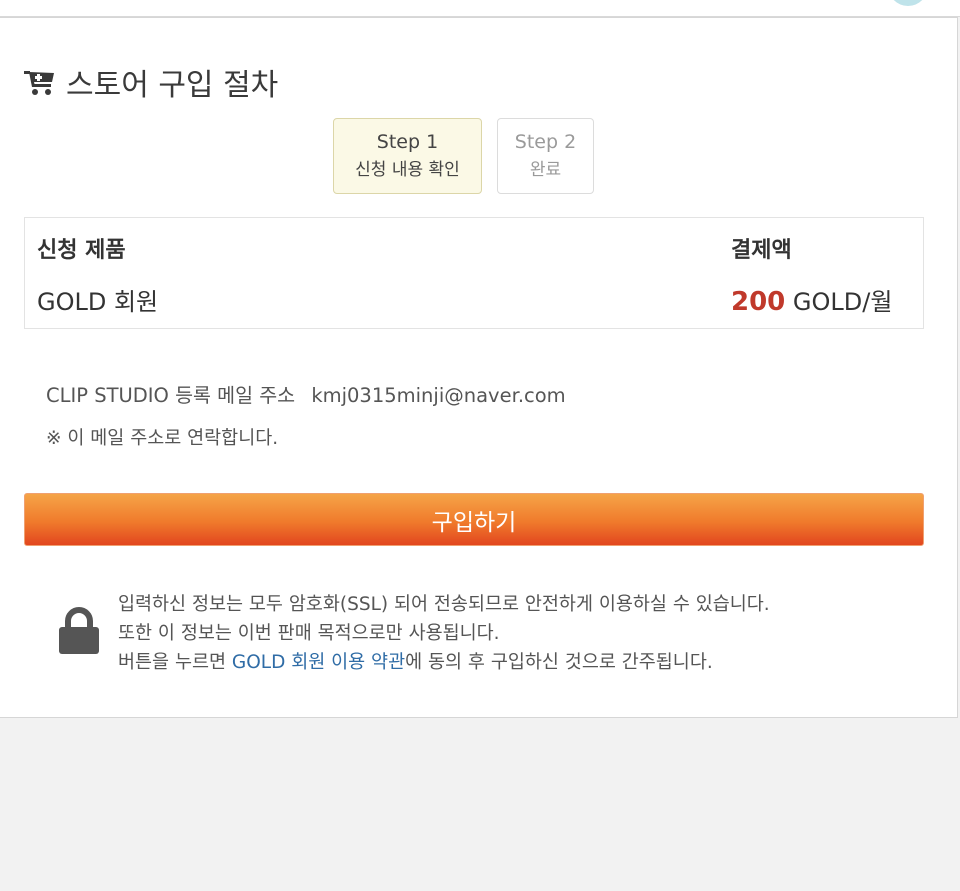  I want to click on amount-number: 200, so click(758, 302).